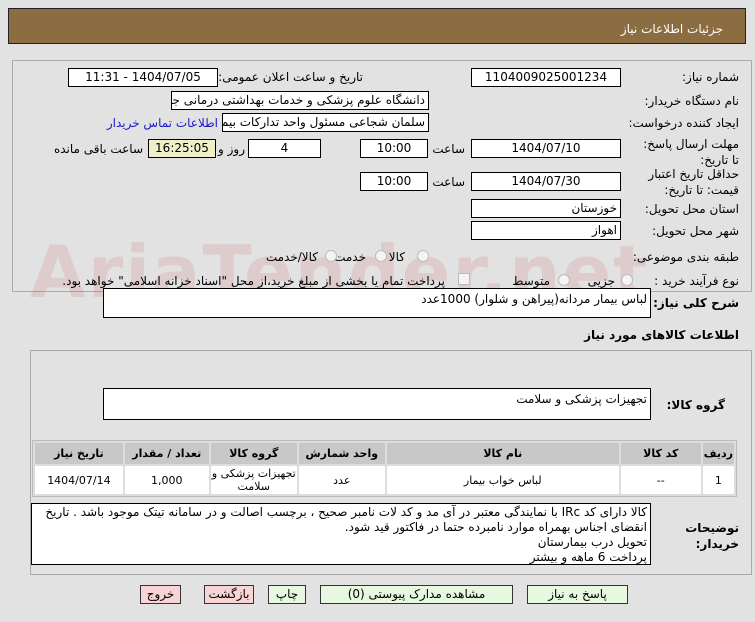 Image resolution: width=755 pixels, height=622 pixels. What do you see at coordinates (253, 453) in the screenshot?
I see `col-group: گروه کالا` at bounding box center [253, 453].